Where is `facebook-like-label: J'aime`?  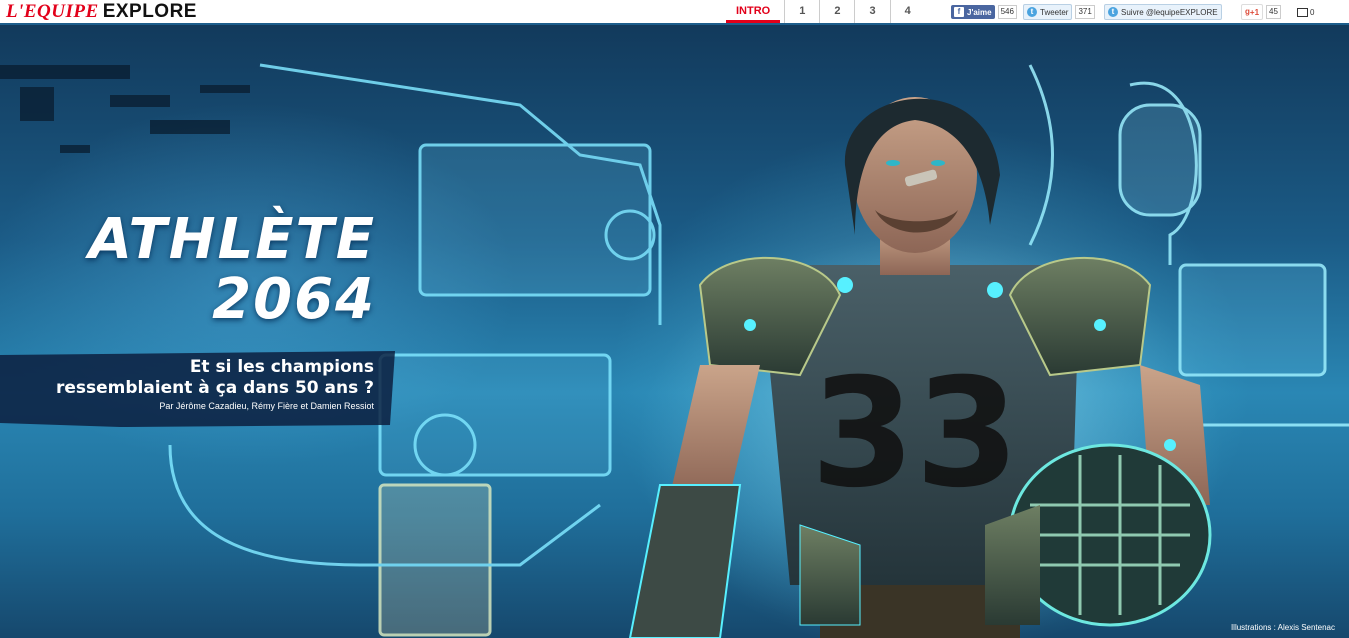
facebook-like-label: J'aime is located at coordinates (979, 12).